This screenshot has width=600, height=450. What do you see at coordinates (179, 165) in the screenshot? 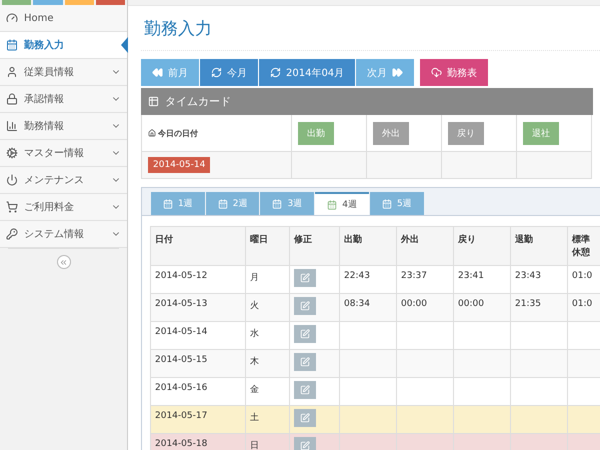
I see `date-badge: 2014-05-14` at bounding box center [179, 165].